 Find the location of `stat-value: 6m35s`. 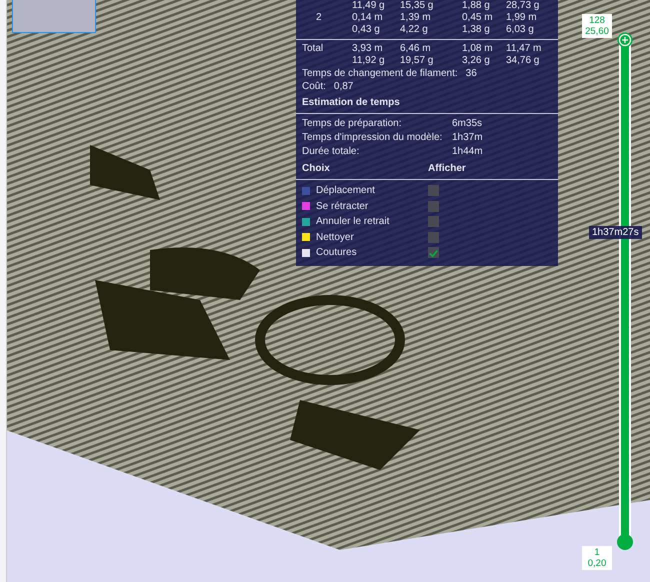

stat-value: 6m35s is located at coordinates (468, 124).